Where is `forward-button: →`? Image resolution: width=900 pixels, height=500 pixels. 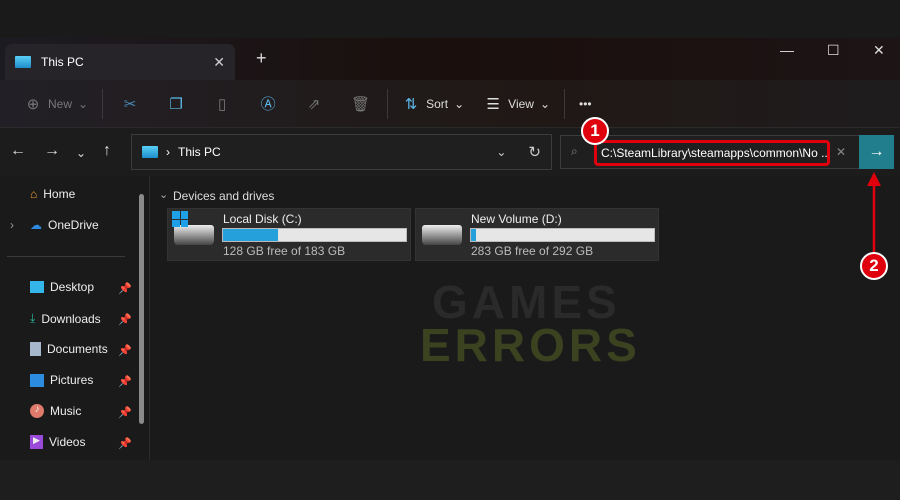
forward-button: → is located at coordinates (52, 151).